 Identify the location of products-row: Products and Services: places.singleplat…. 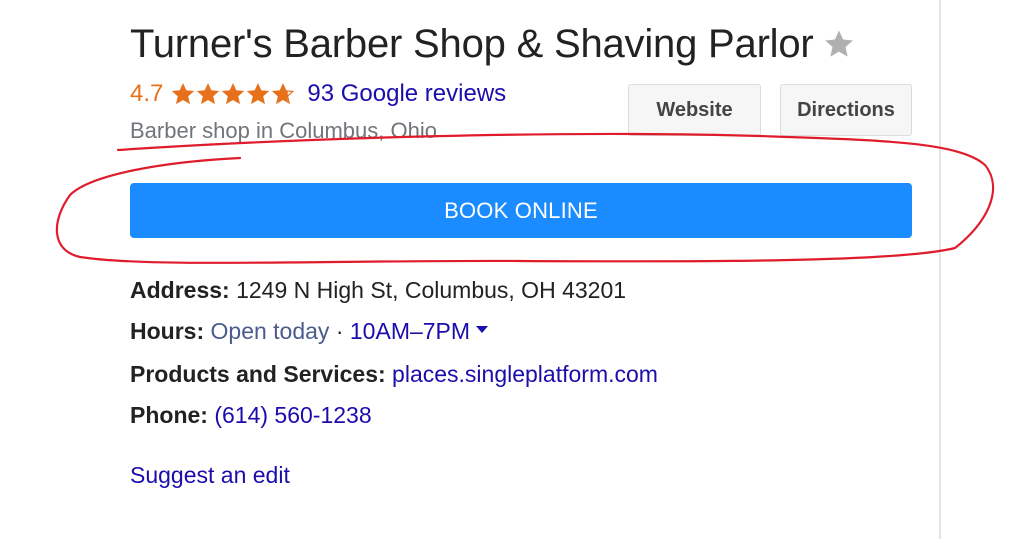
(394, 374).